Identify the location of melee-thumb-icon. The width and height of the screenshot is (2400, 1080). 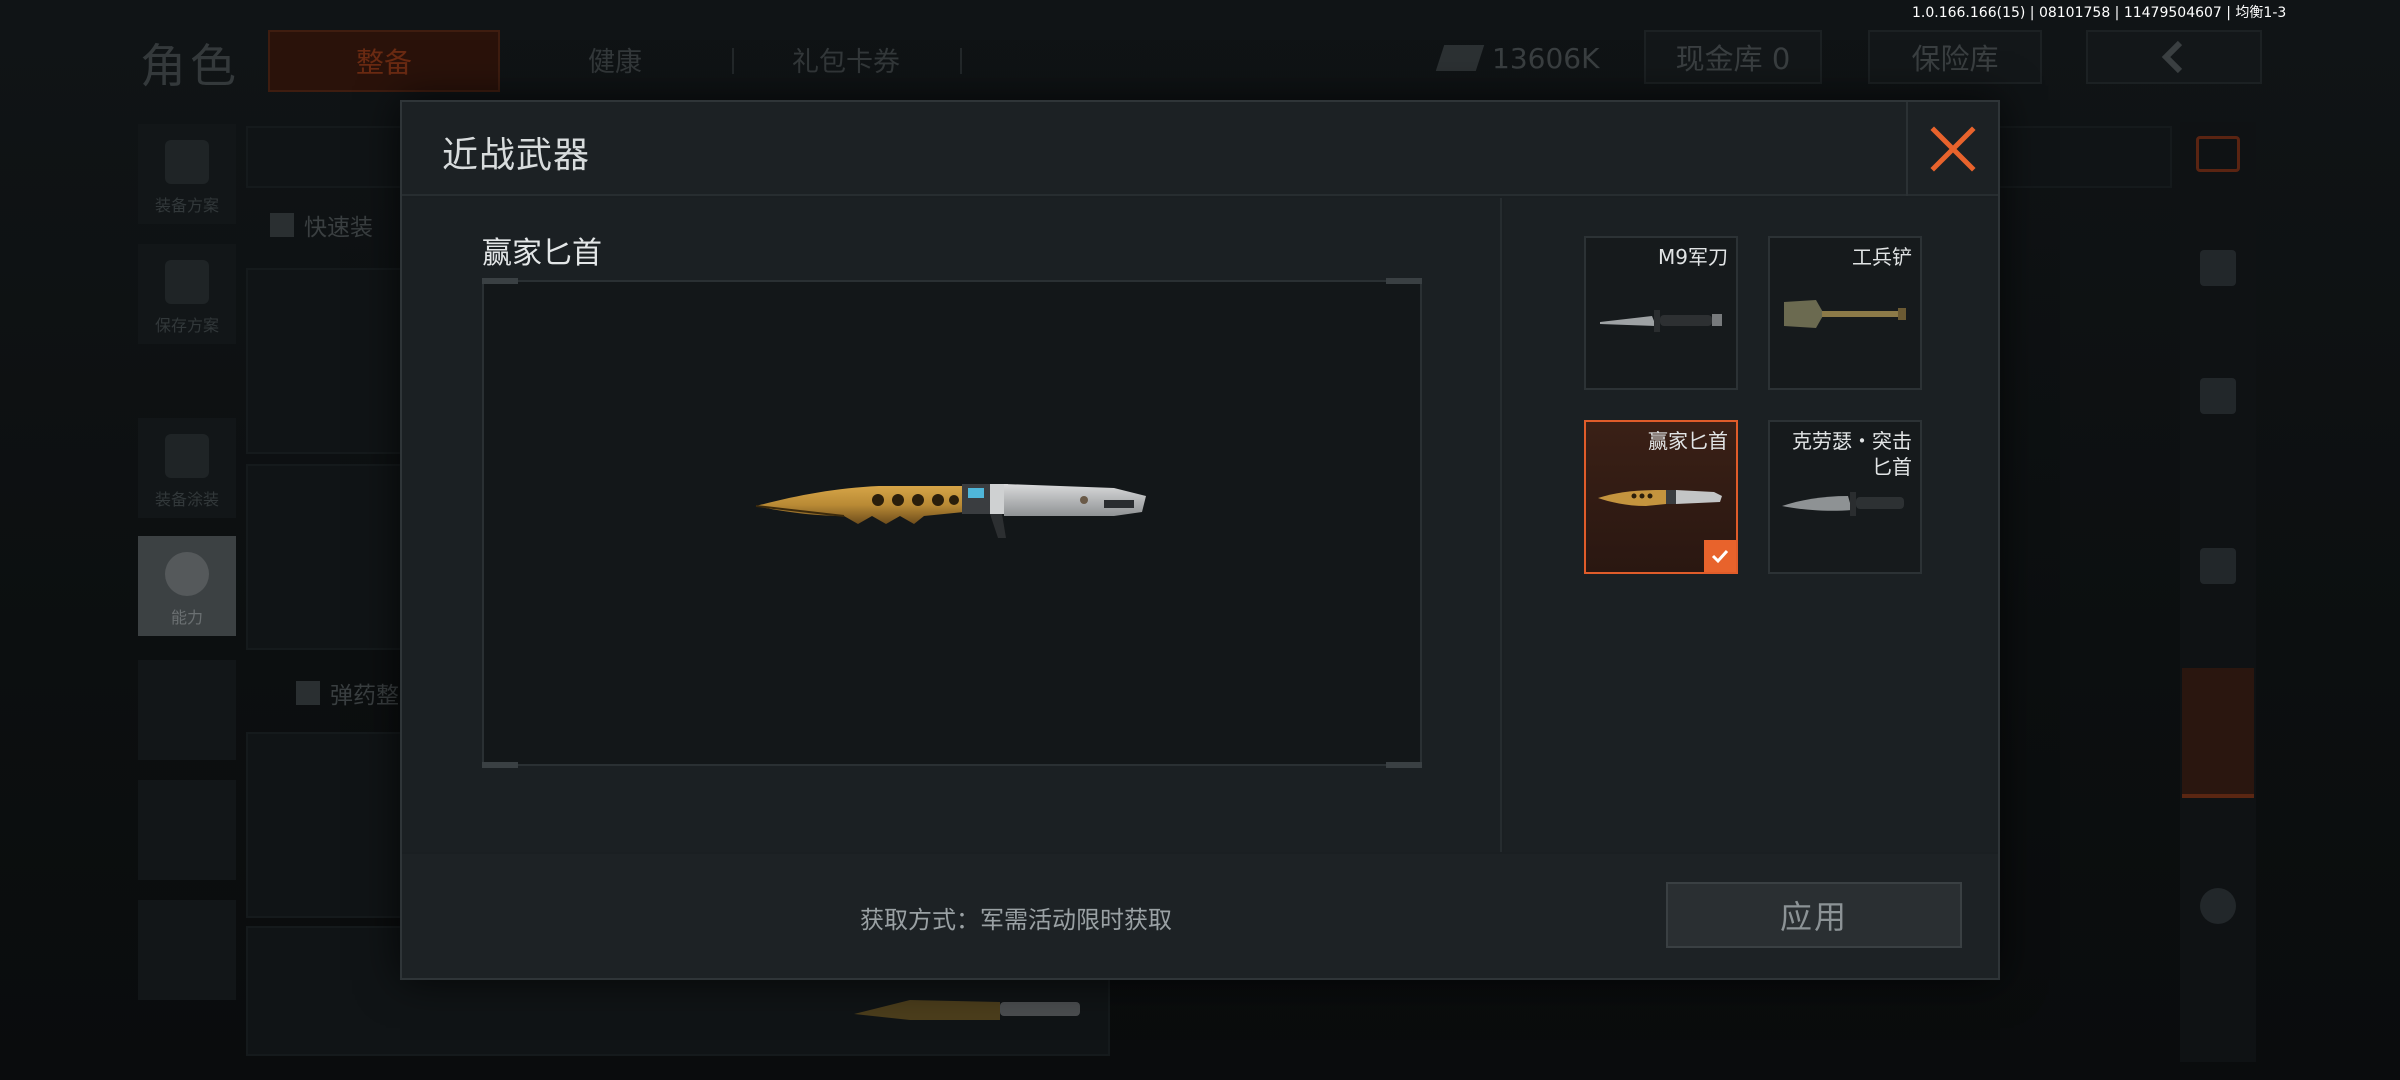
(967, 1010).